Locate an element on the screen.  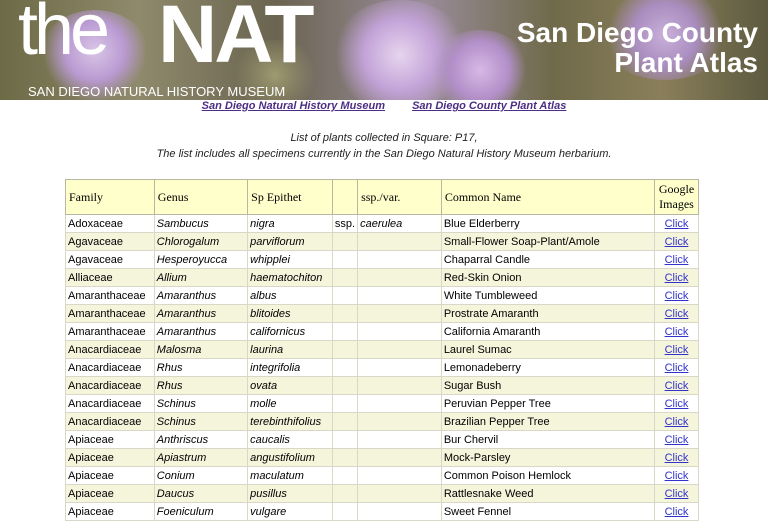
cell-infraspecific: caerulea is located at coordinates (399, 223).